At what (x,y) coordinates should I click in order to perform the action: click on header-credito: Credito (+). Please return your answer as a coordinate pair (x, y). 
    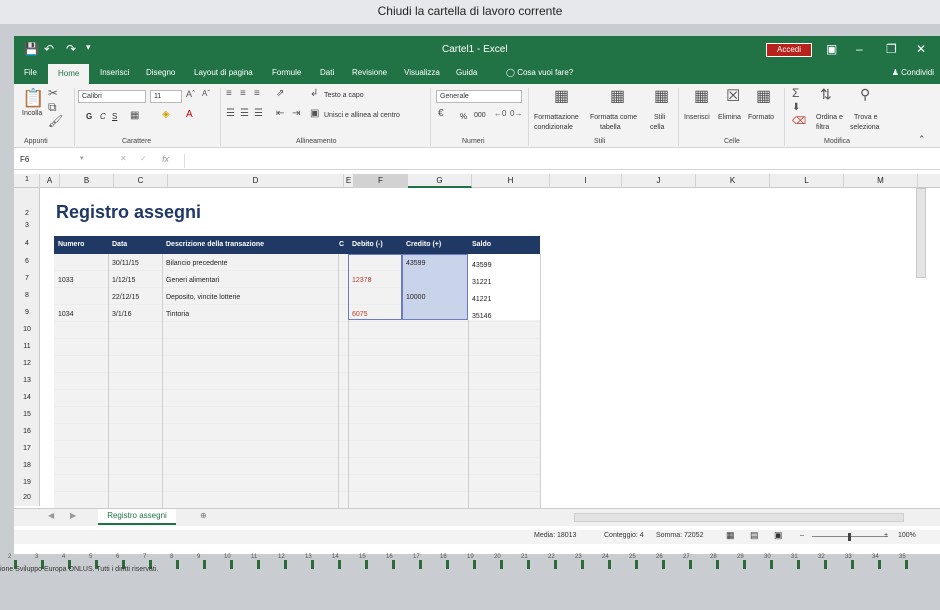
    Looking at the image, I should click on (435, 245).